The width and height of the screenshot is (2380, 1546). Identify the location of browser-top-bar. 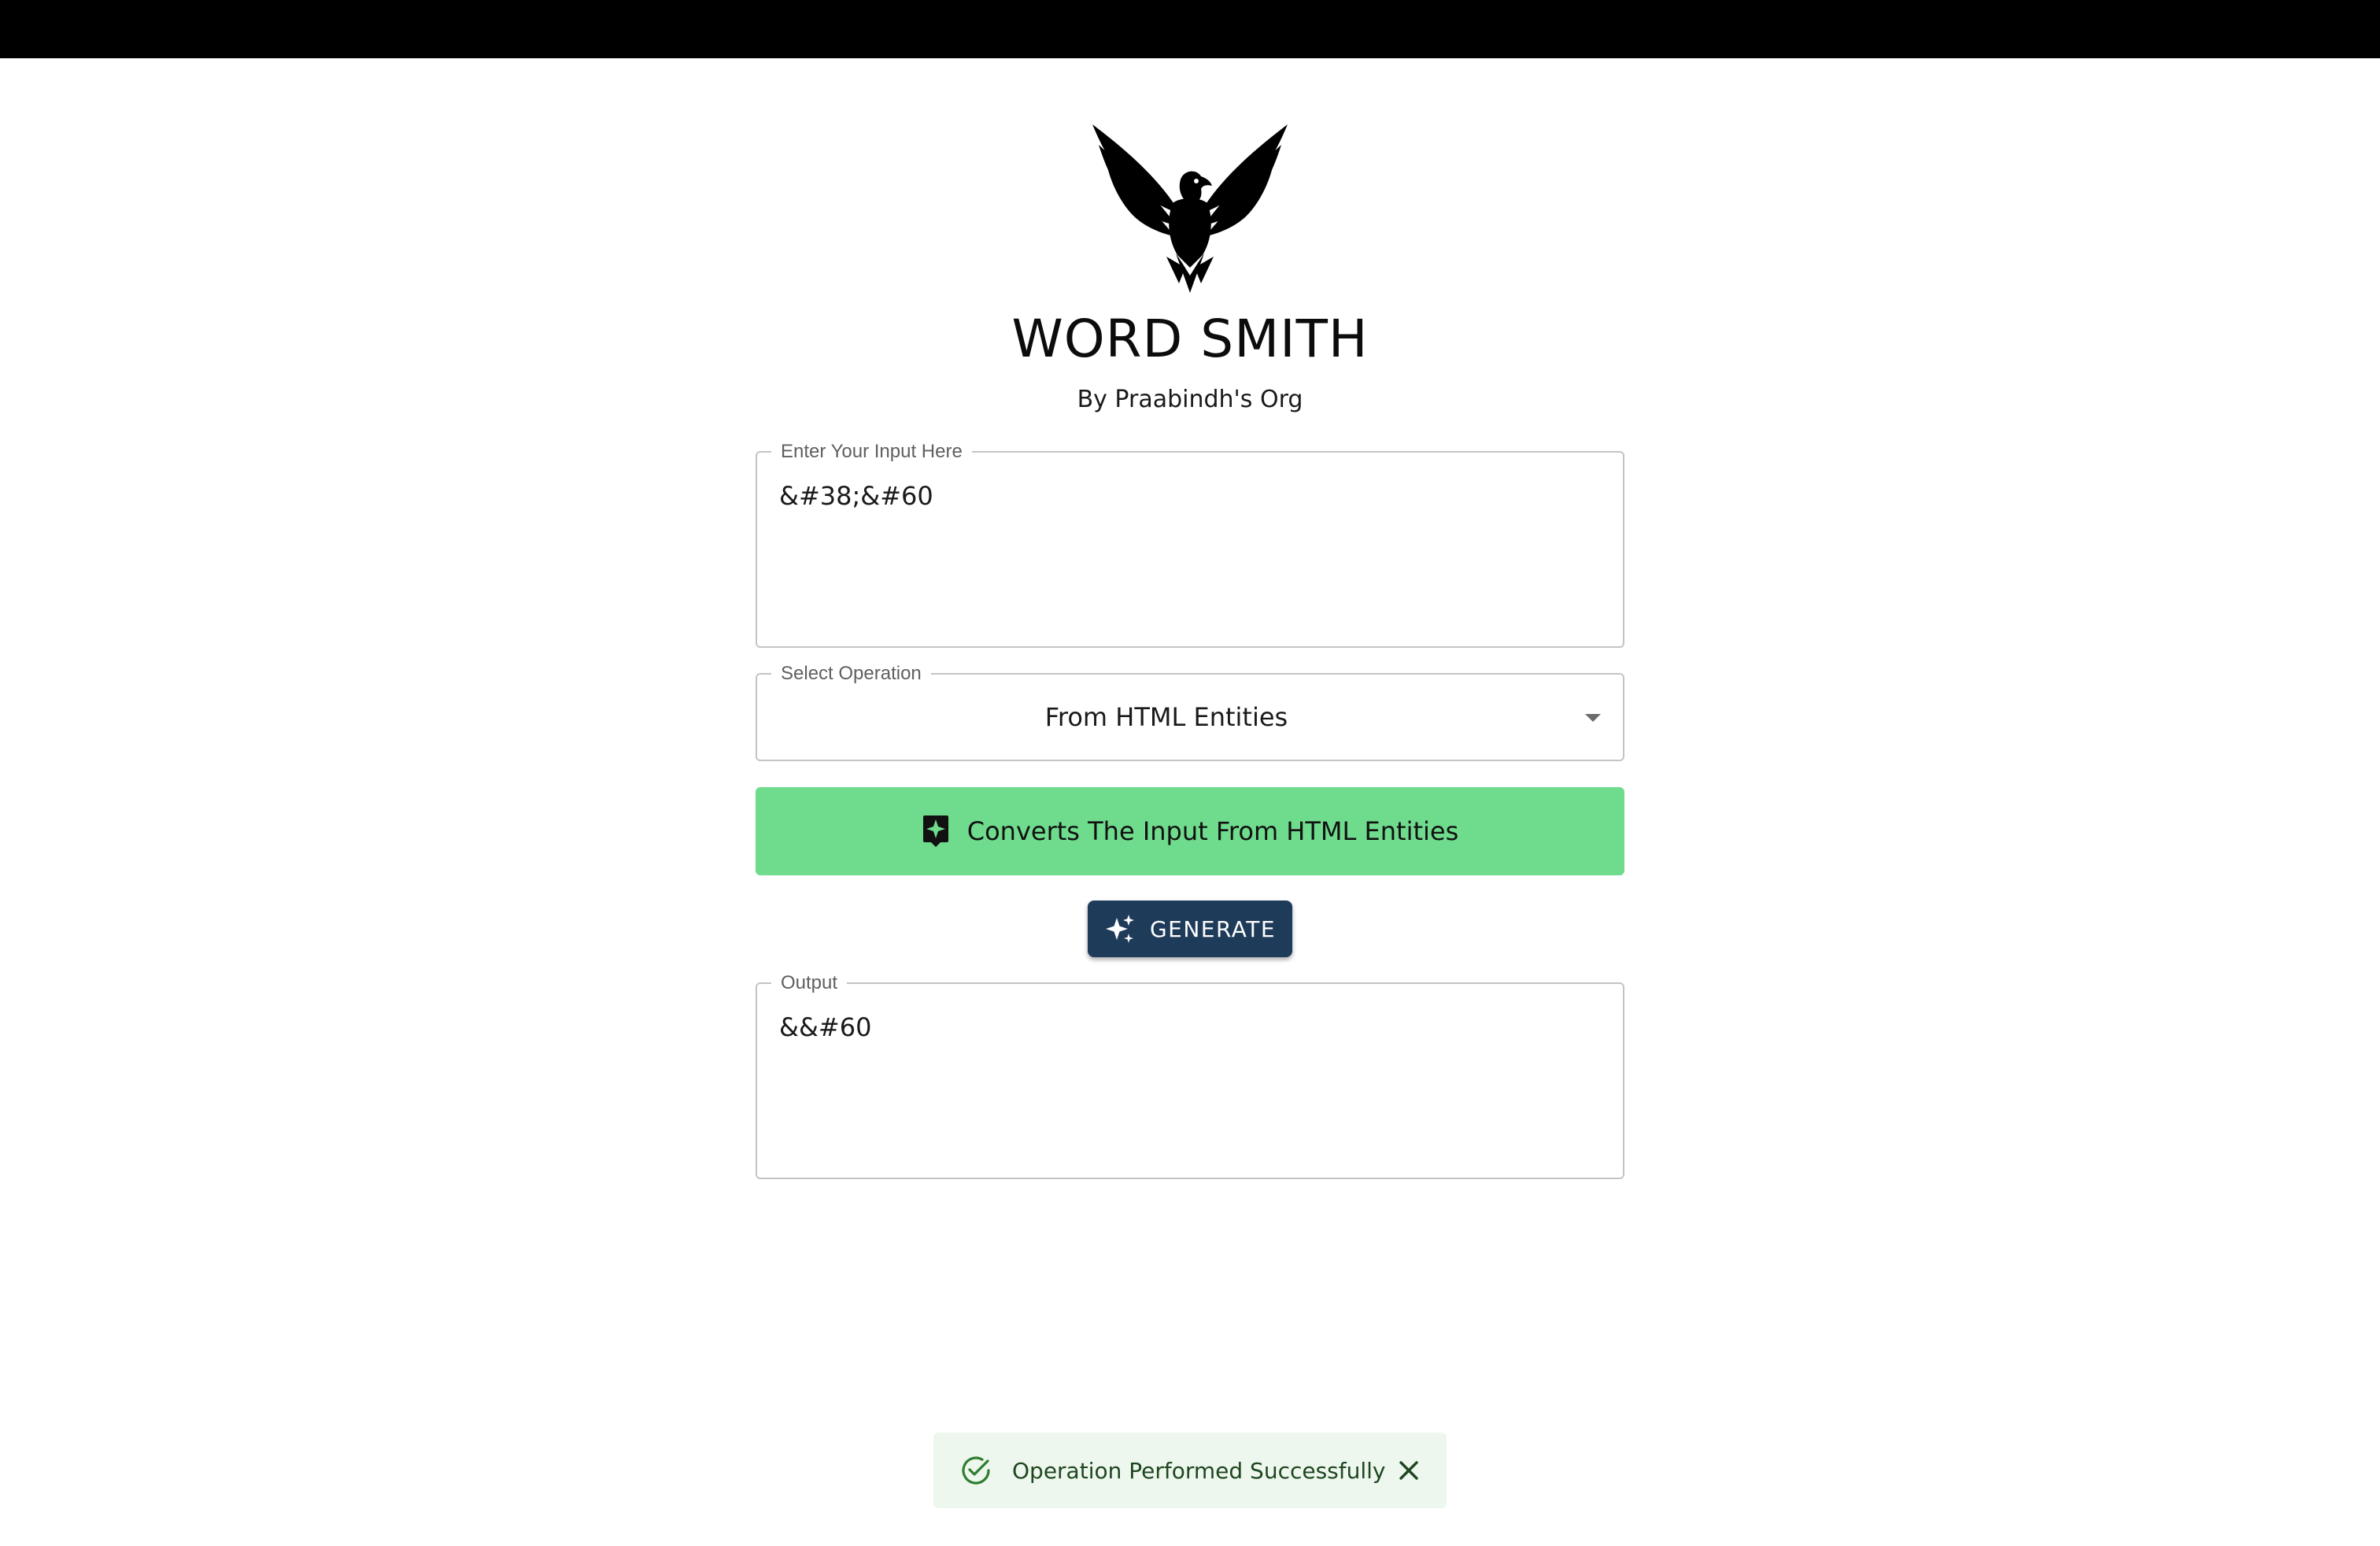
(1190, 29).